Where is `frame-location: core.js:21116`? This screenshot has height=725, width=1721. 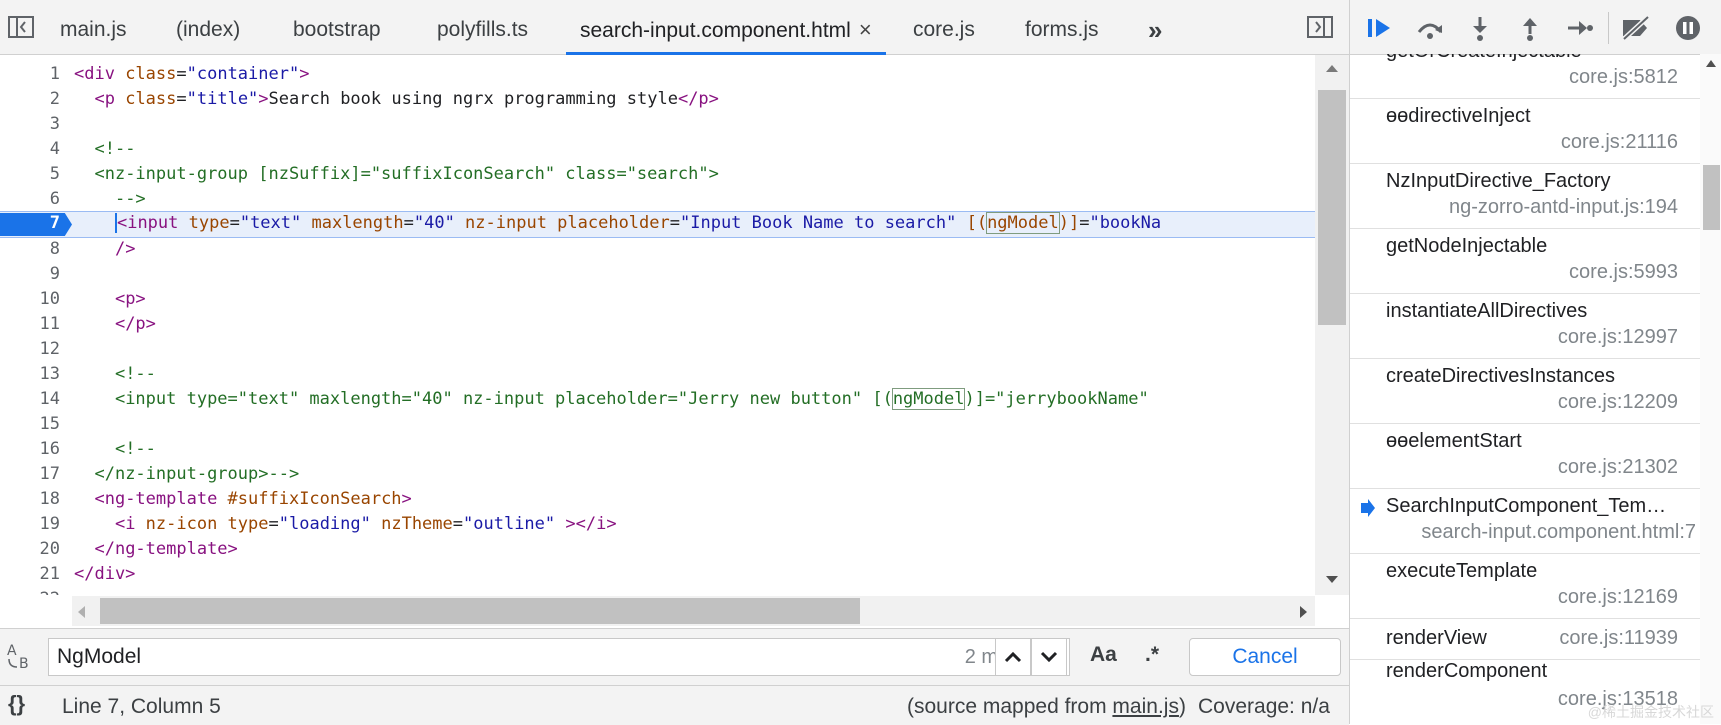 frame-location: core.js:21116 is located at coordinates (1619, 142).